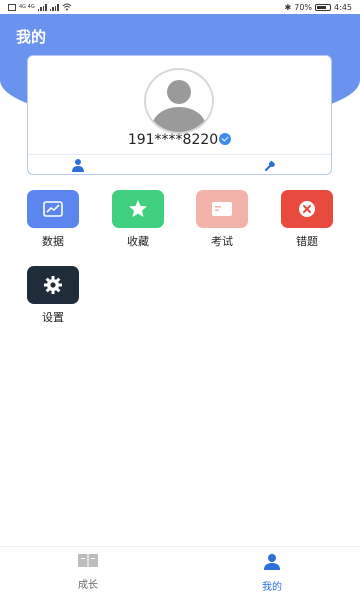  I want to click on gear-icon, so click(53, 285).